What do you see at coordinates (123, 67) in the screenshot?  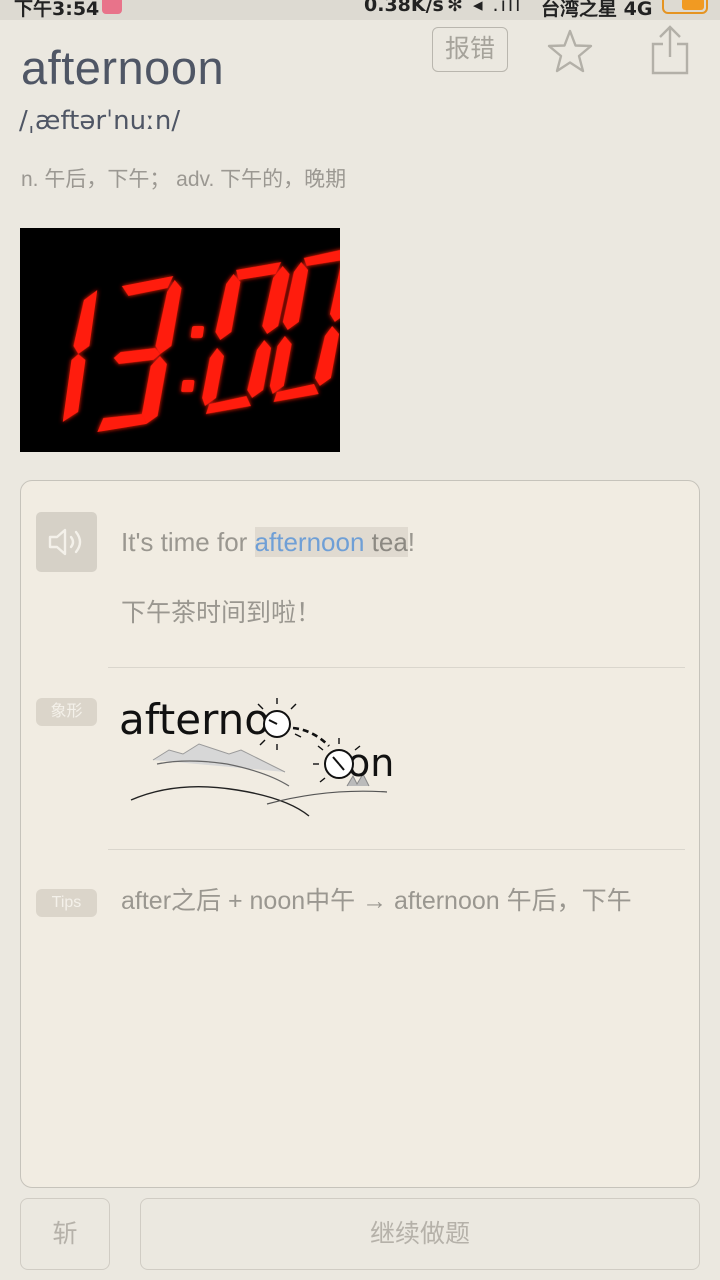 I see `headword: afternoon` at bounding box center [123, 67].